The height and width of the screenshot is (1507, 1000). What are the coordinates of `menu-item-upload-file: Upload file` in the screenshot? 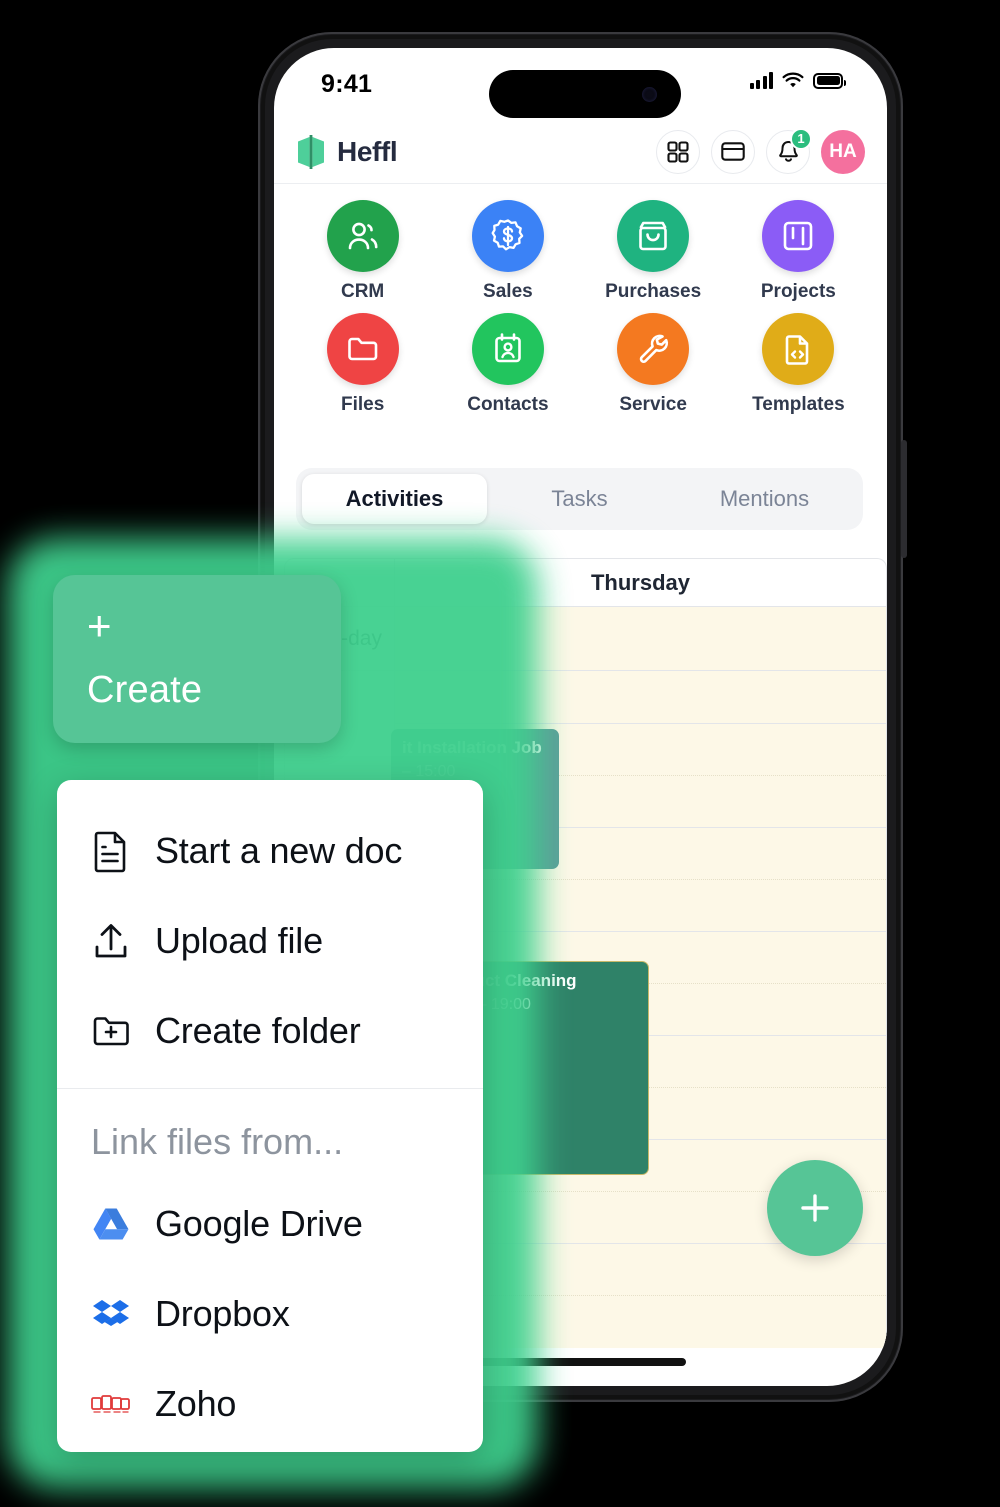 It's located at (270, 941).